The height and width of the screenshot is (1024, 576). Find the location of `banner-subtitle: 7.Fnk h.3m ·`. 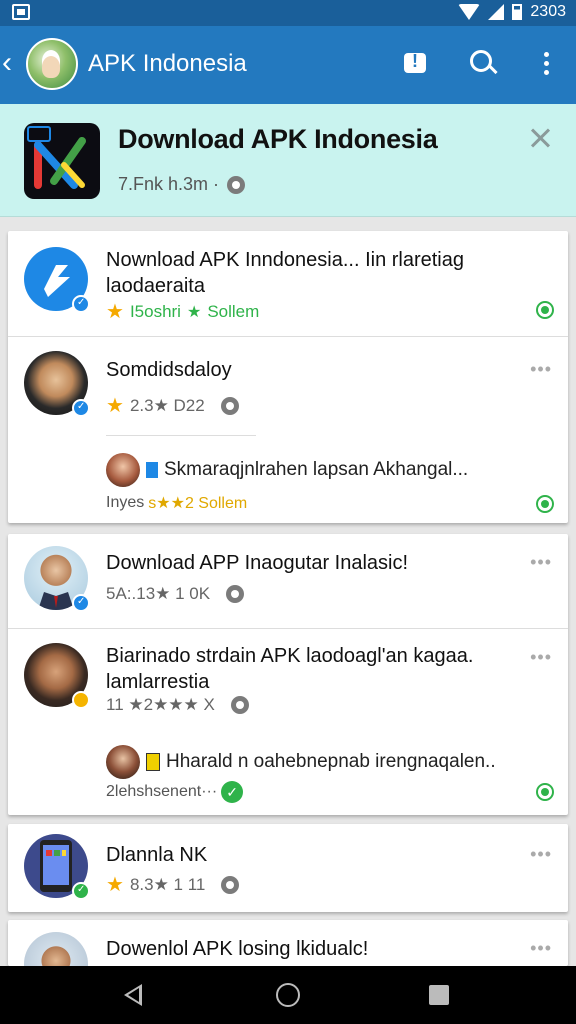

banner-subtitle: 7.Fnk h.3m · is located at coordinates (182, 184).